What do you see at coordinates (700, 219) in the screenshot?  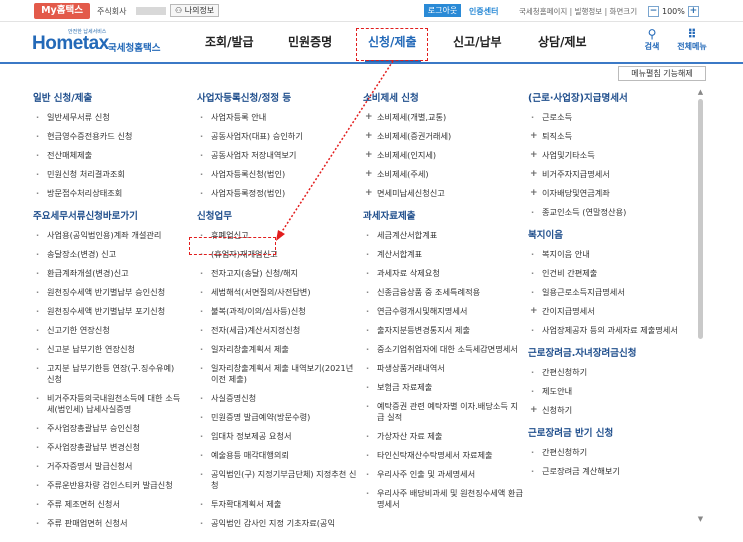 I see `scrollbar-thumb` at bounding box center [700, 219].